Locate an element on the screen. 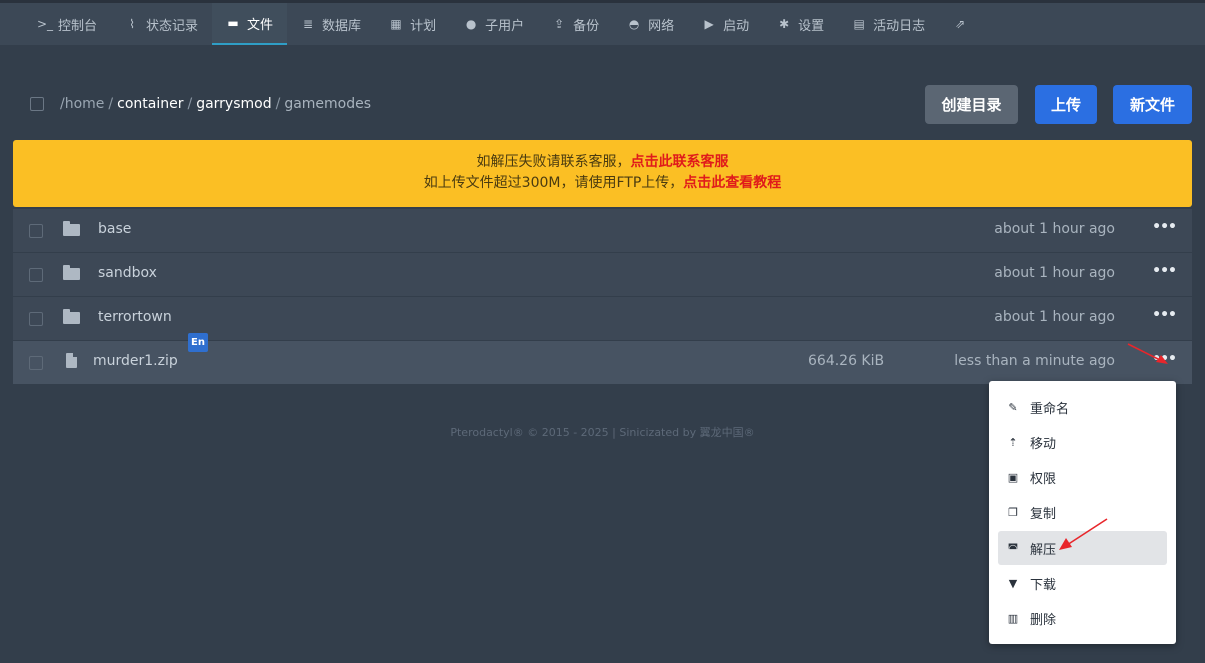 The image size is (1205, 663). new-file-button: 新文件 is located at coordinates (1152, 104).